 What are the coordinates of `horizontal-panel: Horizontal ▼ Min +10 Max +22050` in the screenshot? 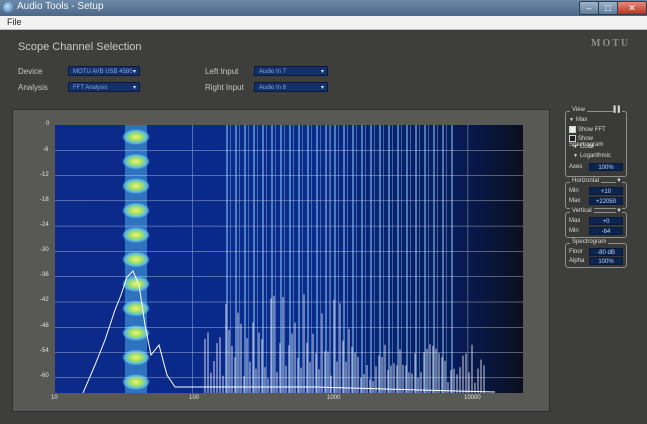 It's located at (596, 193).